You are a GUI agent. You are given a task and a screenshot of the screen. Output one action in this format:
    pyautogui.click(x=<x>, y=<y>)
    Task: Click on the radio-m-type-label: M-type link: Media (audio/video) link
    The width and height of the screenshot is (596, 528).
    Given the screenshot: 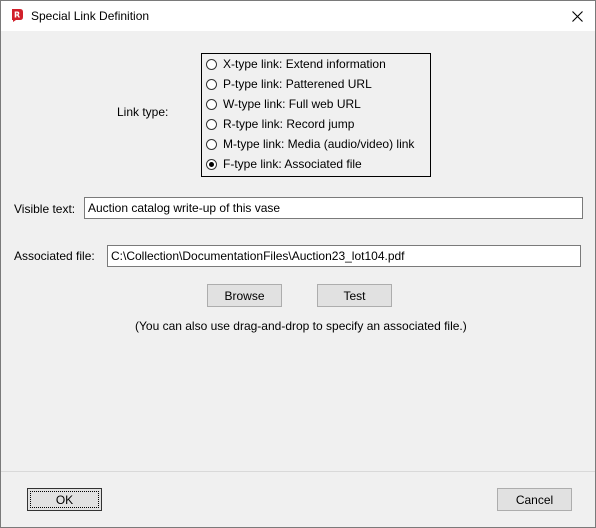 What is the action you would take?
    pyautogui.click(x=319, y=144)
    